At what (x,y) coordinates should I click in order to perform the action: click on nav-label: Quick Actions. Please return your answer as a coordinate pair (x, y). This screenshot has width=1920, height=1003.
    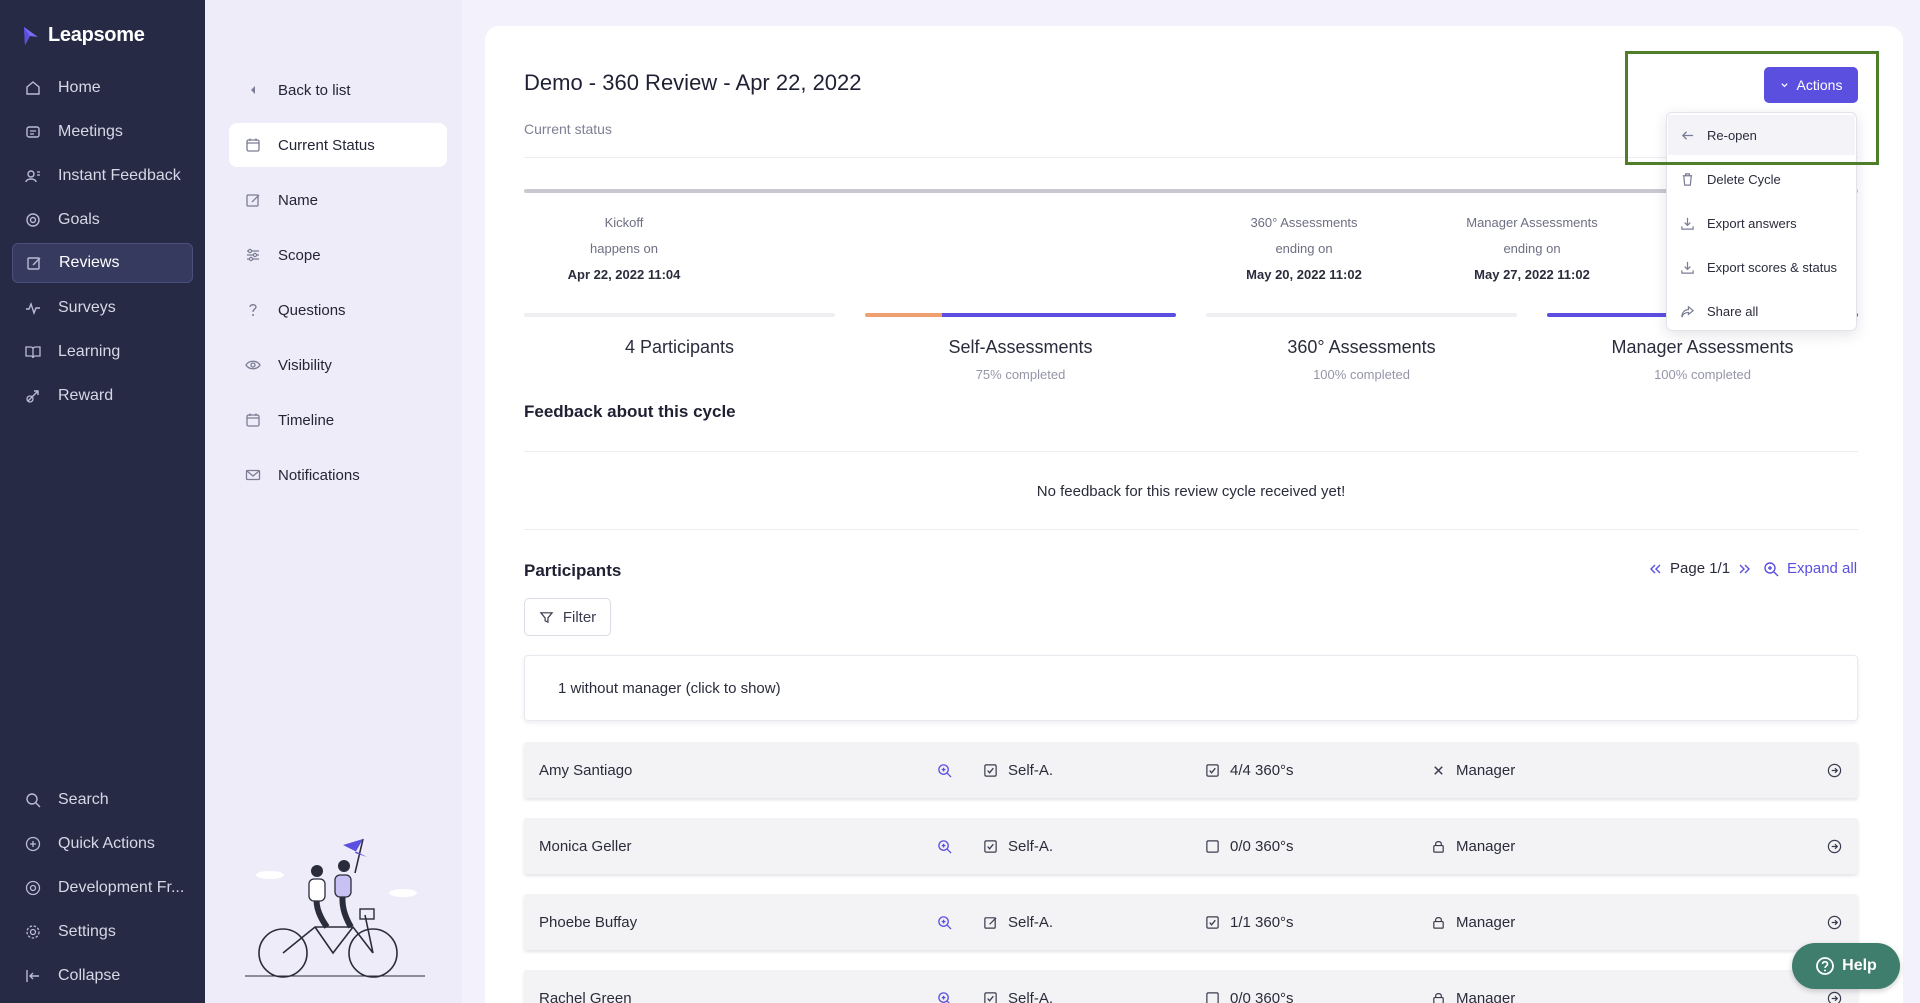
    Looking at the image, I should click on (106, 843).